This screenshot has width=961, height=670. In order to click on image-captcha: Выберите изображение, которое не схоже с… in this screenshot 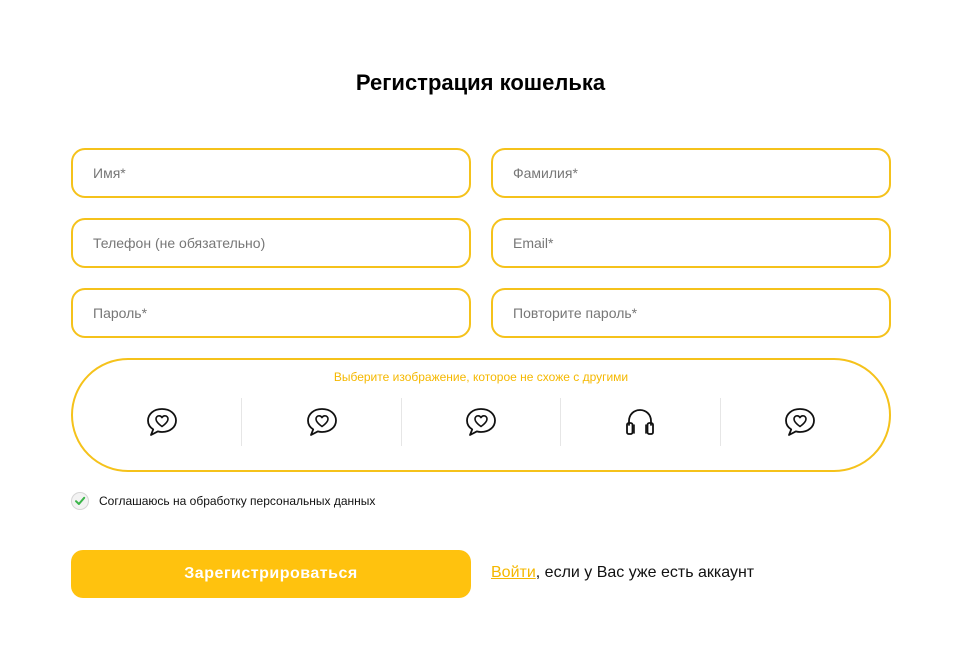, I will do `click(481, 415)`.